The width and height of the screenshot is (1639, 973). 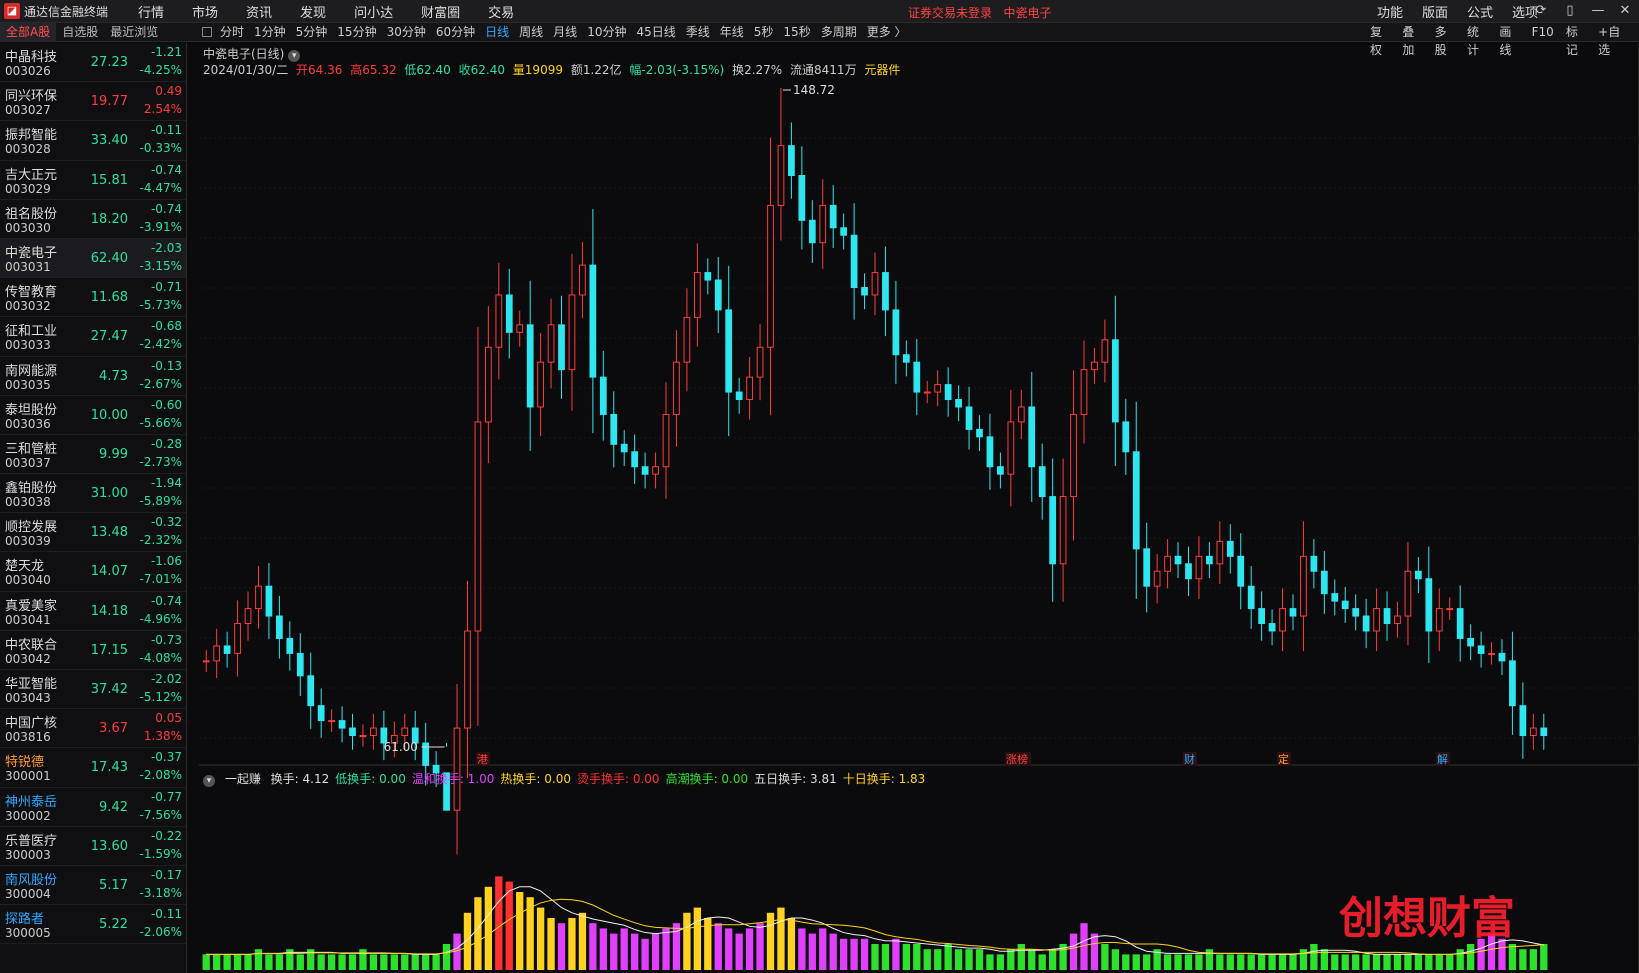 What do you see at coordinates (28, 32) in the screenshot?
I see `tab-all-a-shares: 全部A股` at bounding box center [28, 32].